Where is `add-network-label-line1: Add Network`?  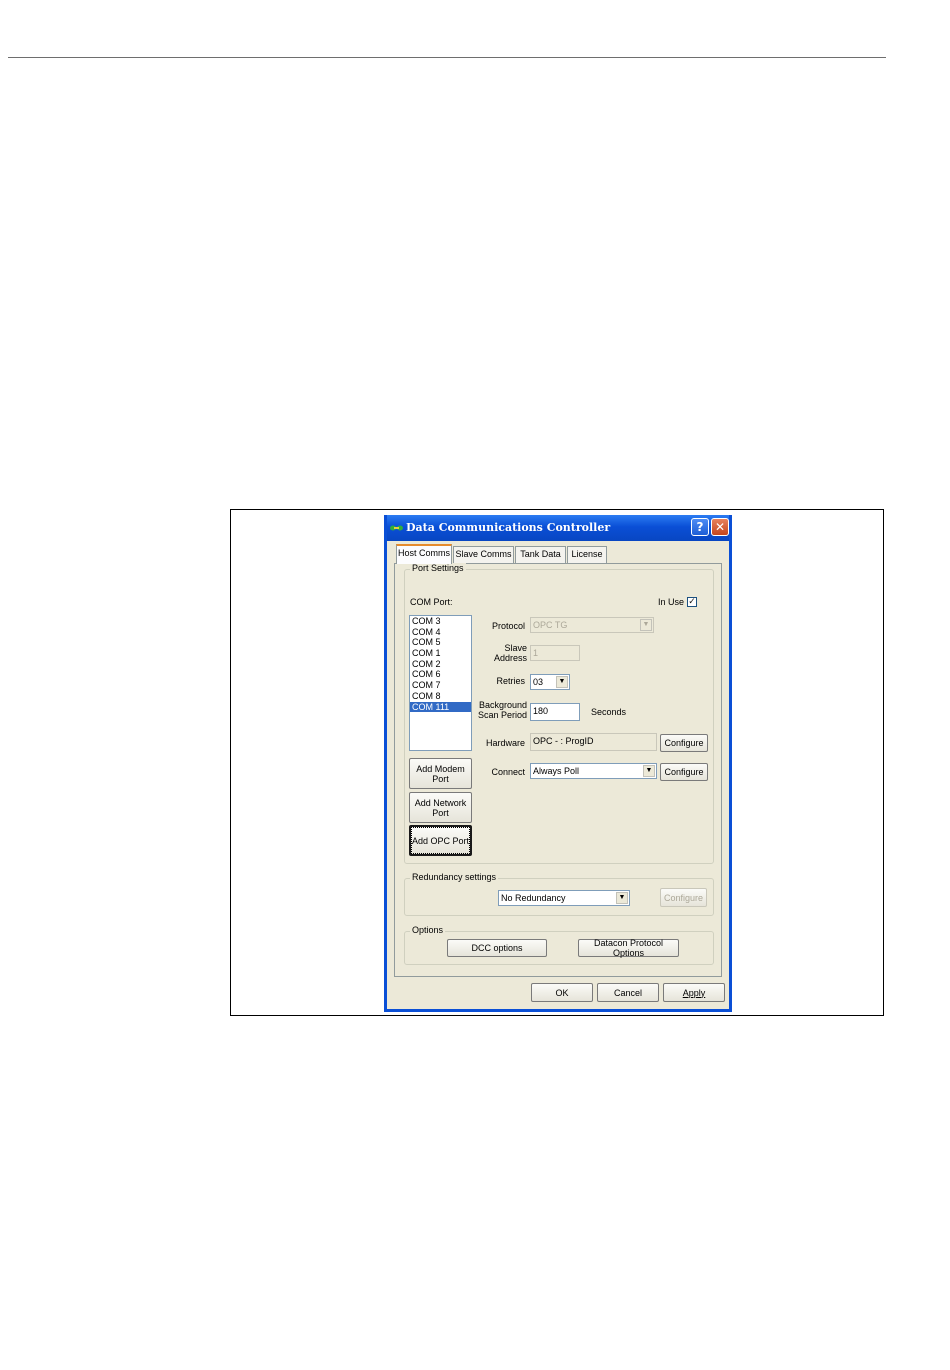
add-network-label-line1: Add Network is located at coordinates (440, 802).